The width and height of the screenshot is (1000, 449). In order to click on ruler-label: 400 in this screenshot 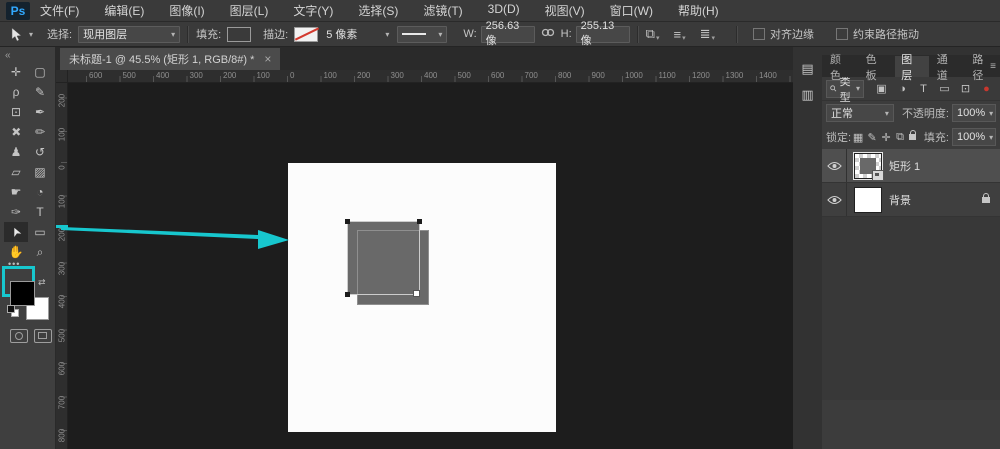, I will do `click(62, 301)`.